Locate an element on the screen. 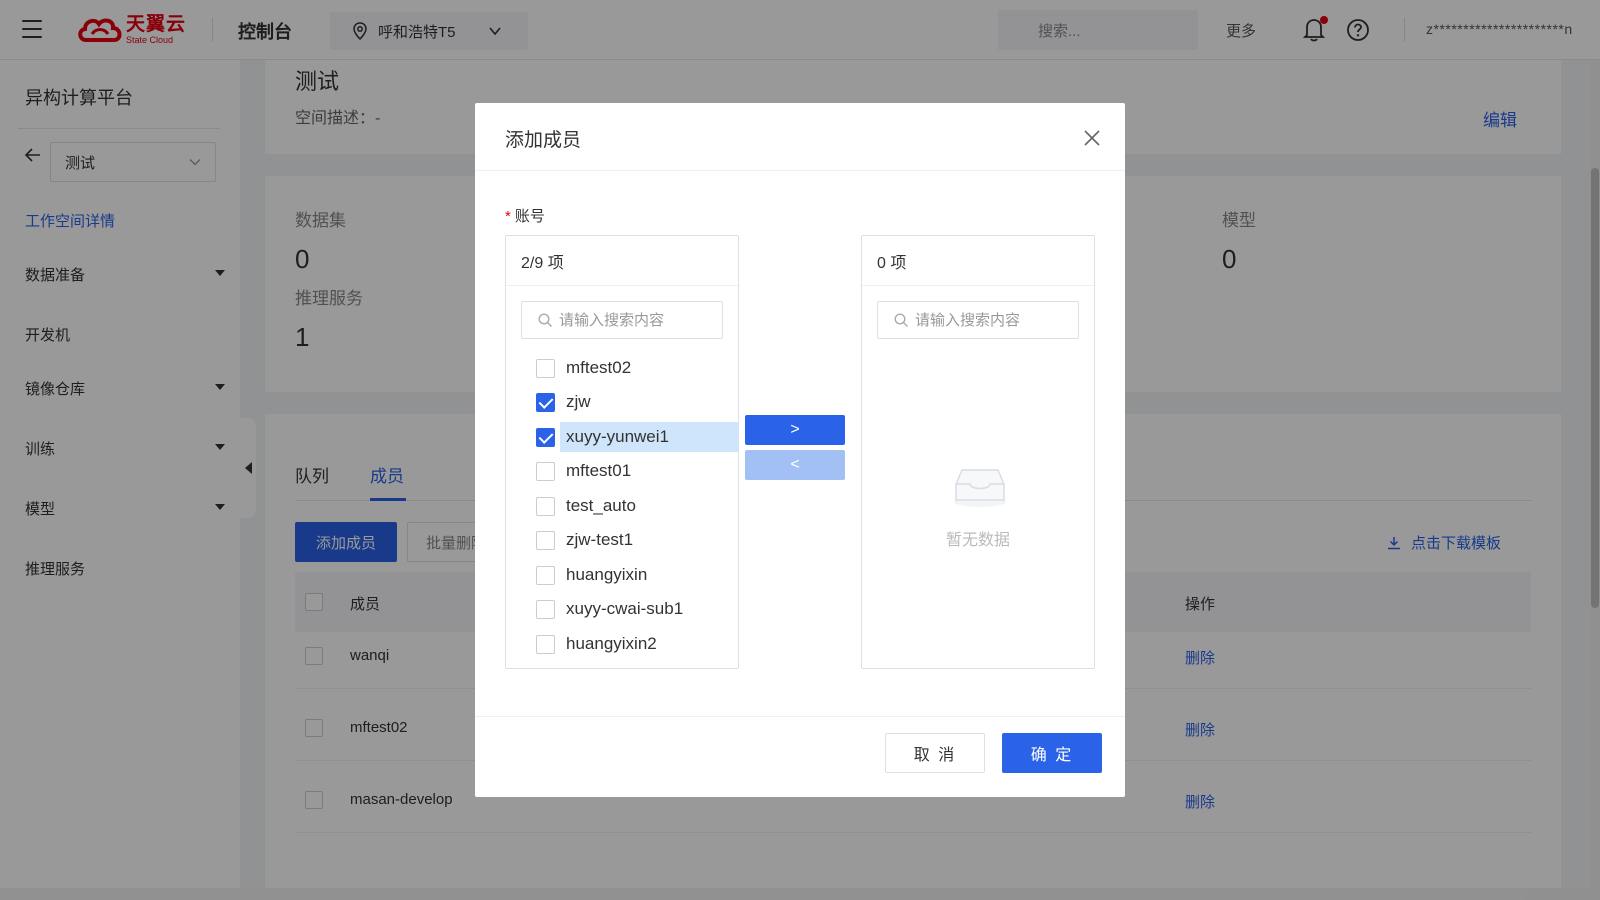 This screenshot has width=1600, height=900. empty-state-text: 暂无数据 is located at coordinates (977, 540).